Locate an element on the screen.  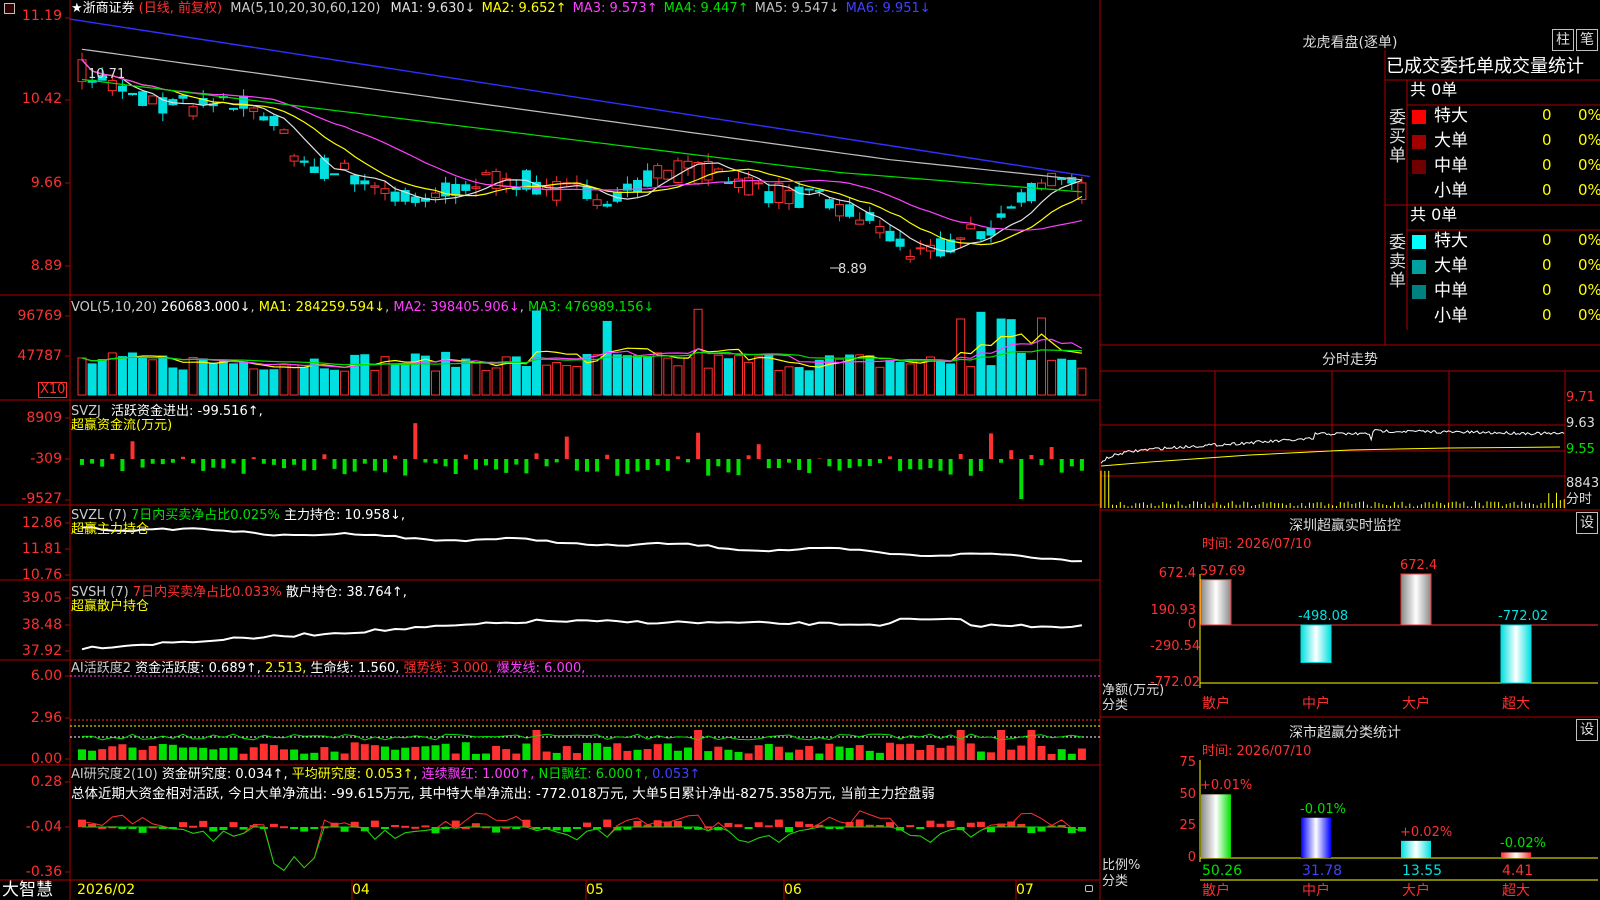
high-price-label: 10.71 is located at coordinates (107, 74).